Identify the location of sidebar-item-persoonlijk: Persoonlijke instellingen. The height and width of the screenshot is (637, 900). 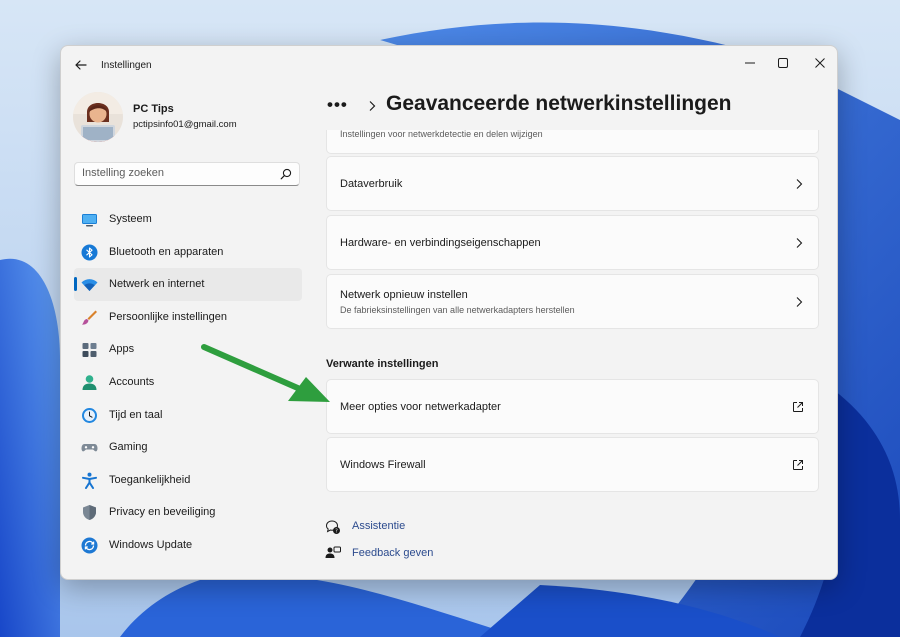
(188, 317).